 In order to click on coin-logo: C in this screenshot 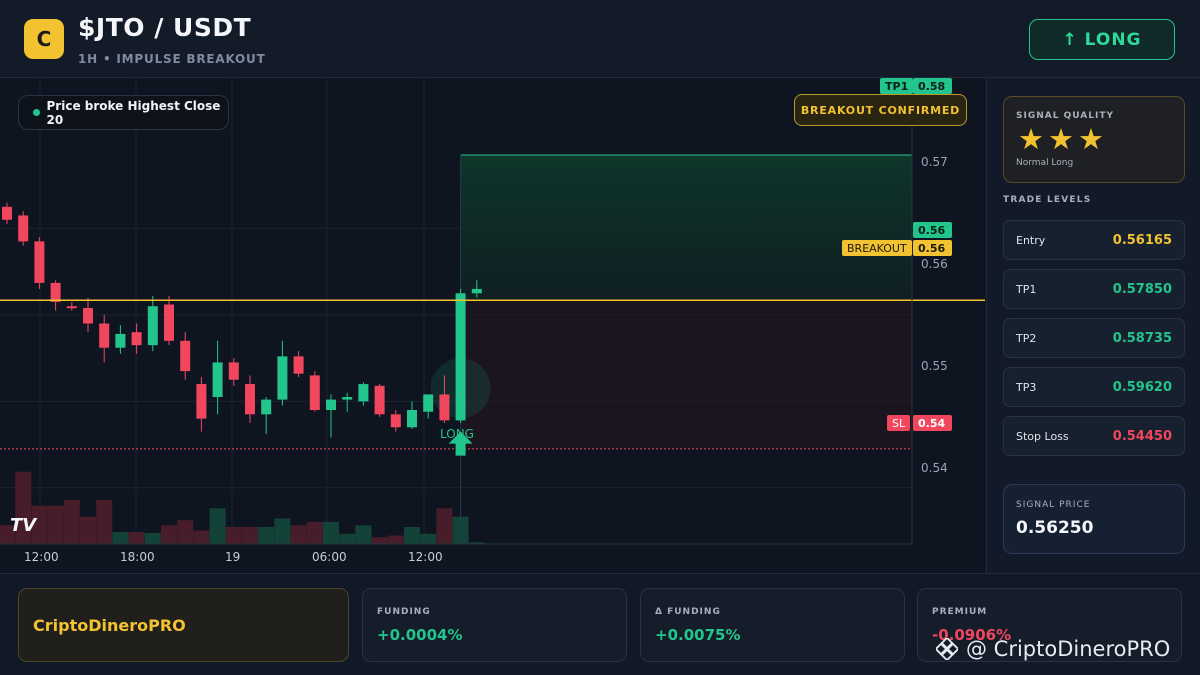, I will do `click(44, 39)`.